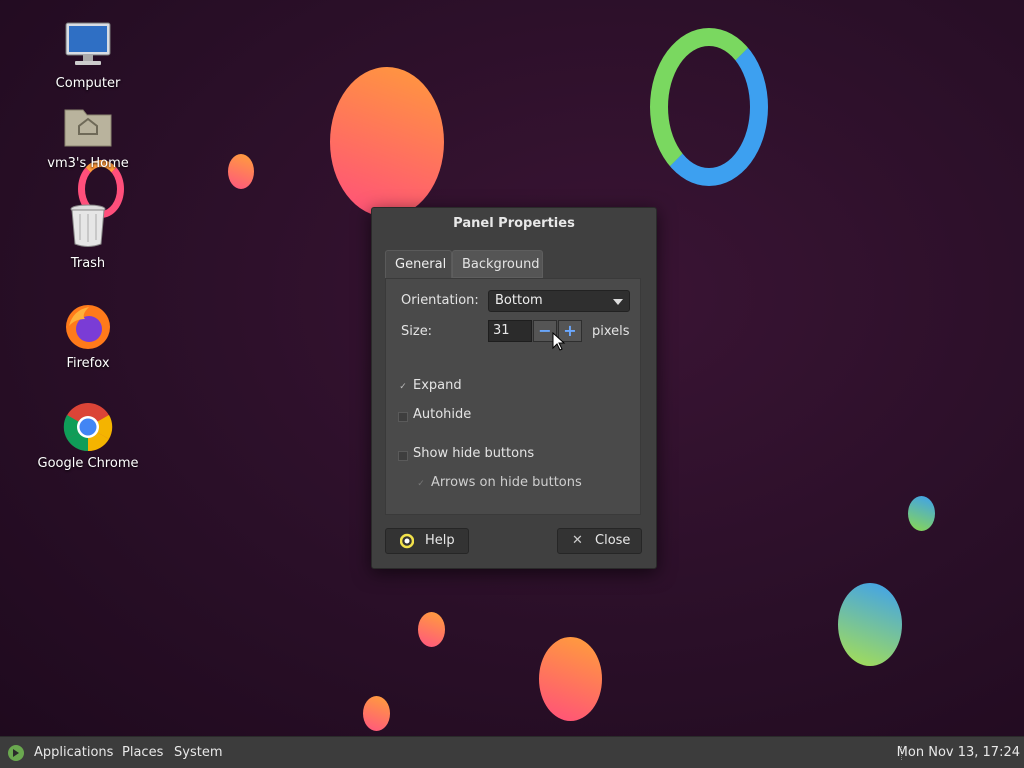 Image resolution: width=1024 pixels, height=768 pixels. What do you see at coordinates (437, 385) in the screenshot?
I see `expand-label: Expand` at bounding box center [437, 385].